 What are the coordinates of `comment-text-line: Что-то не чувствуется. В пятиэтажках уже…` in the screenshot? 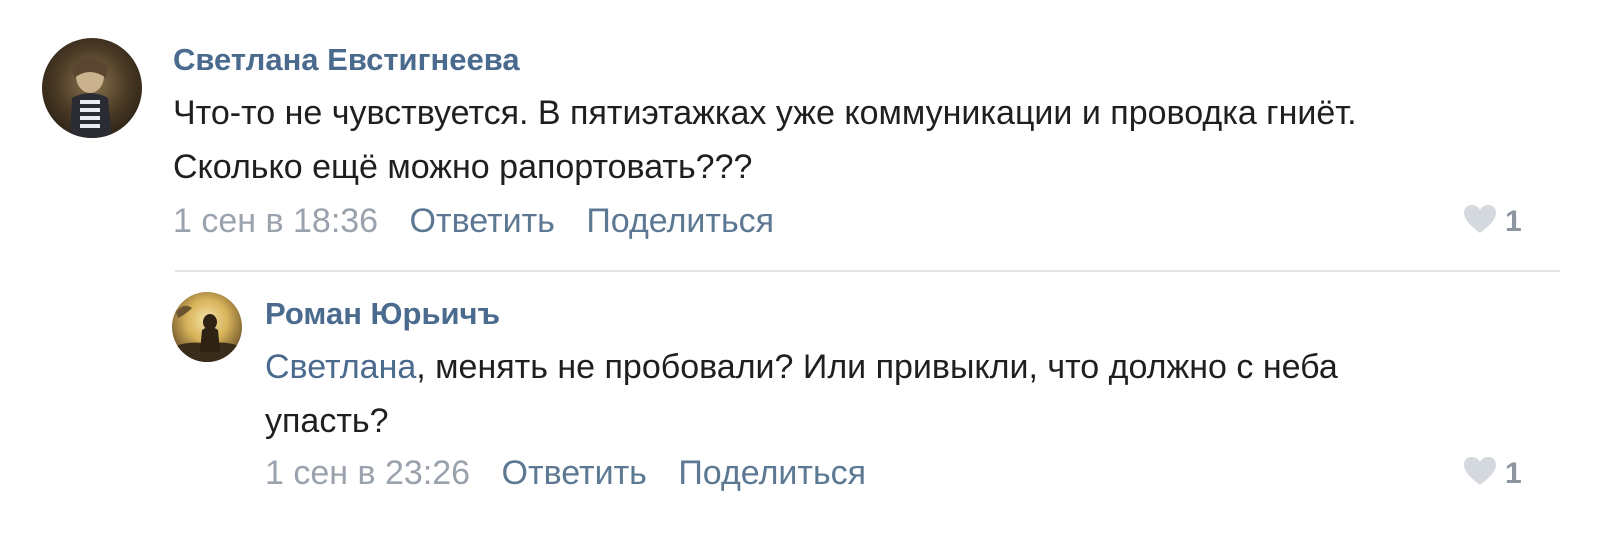 It's located at (765, 113).